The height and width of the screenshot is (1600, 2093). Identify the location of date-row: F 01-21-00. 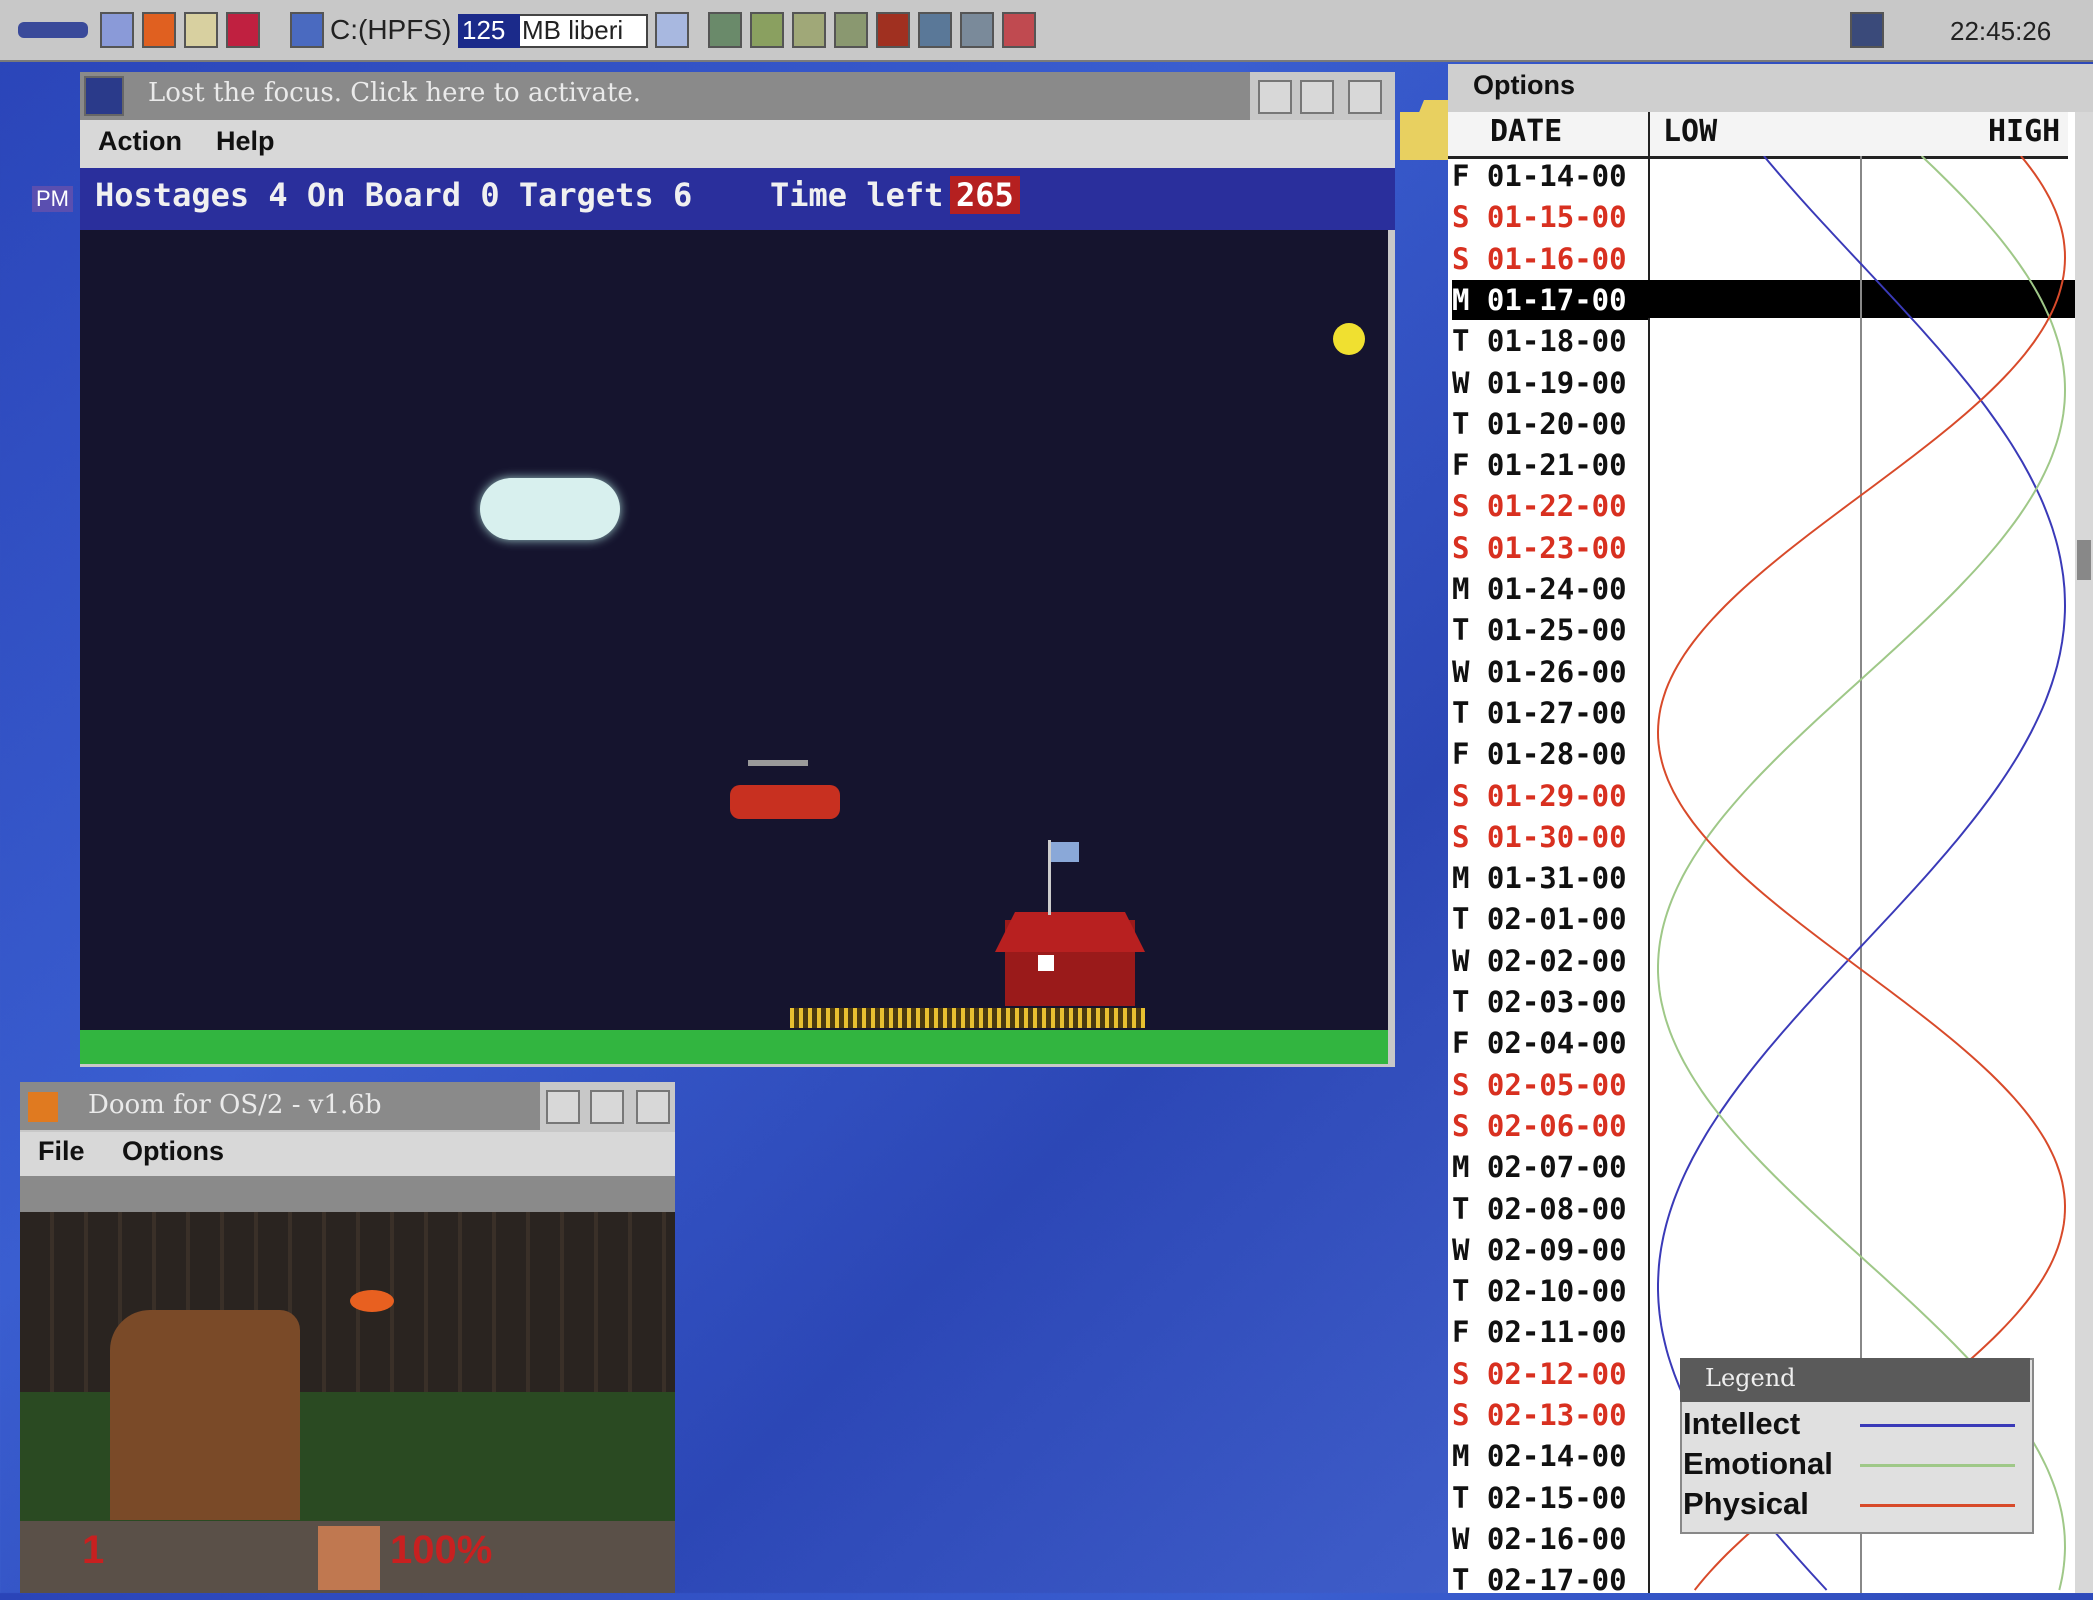
(1550, 465).